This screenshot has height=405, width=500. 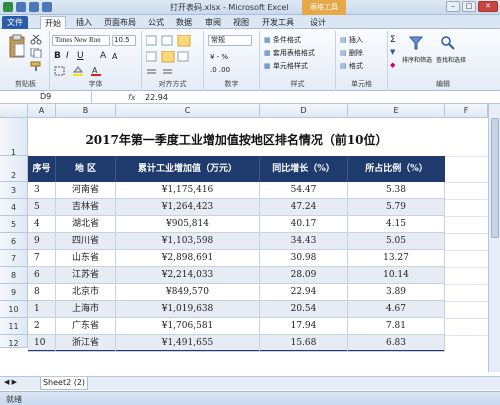 What do you see at coordinates (304, 241) in the screenshot?
I see `table-cell: 34.43` at bounding box center [304, 241].